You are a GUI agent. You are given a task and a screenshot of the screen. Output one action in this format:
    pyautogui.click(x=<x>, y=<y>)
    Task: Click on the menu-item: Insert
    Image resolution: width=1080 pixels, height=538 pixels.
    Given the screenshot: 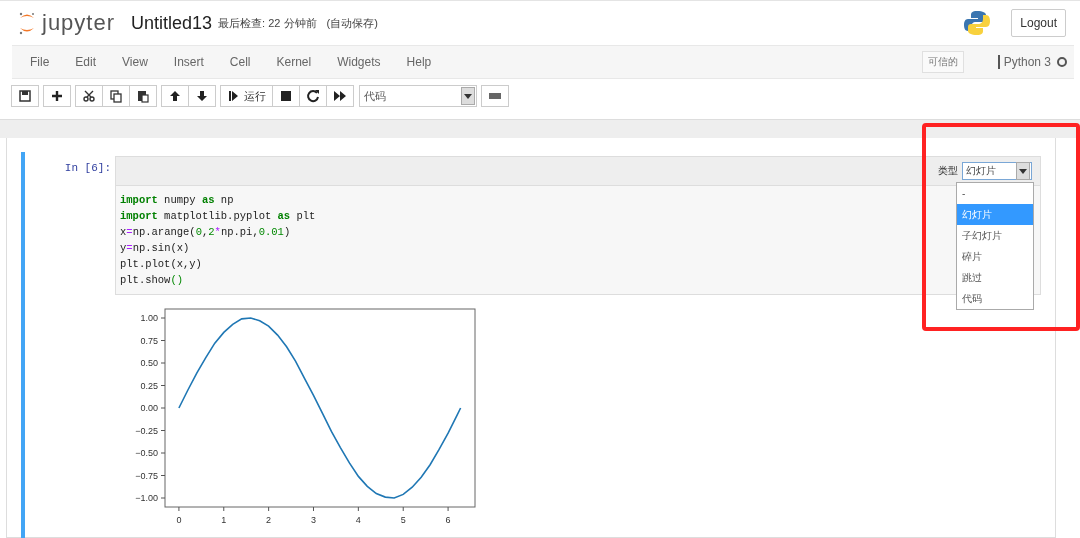 What is the action you would take?
    pyautogui.click(x=189, y=62)
    